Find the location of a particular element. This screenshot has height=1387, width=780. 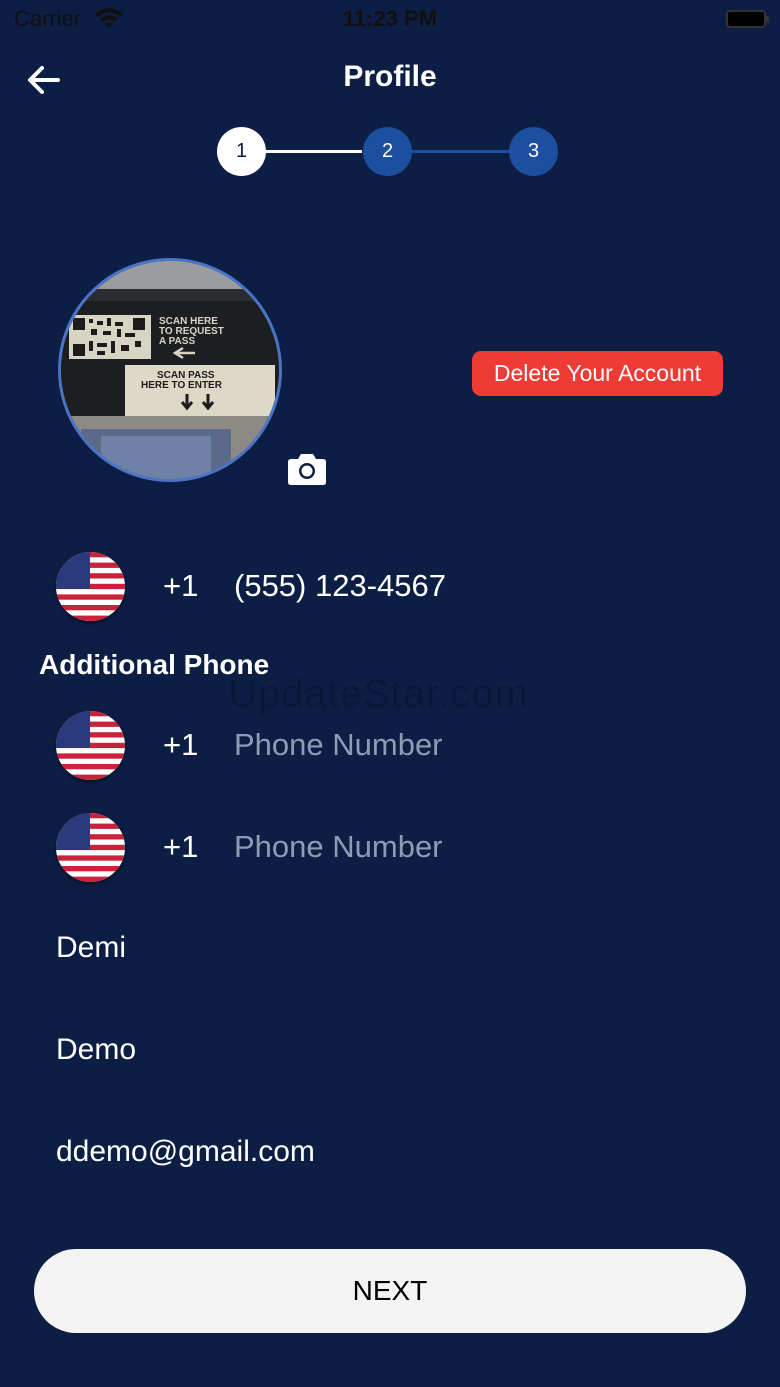

step-2: 2 is located at coordinates (387, 151).